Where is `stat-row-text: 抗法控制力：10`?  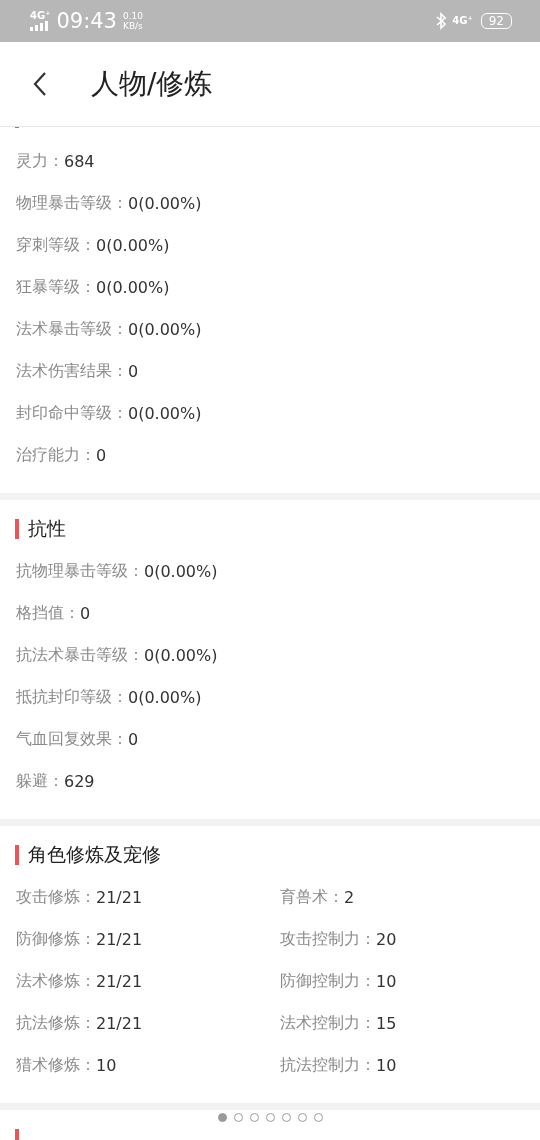 stat-row-text: 抗法控制力：10 is located at coordinates (338, 1065).